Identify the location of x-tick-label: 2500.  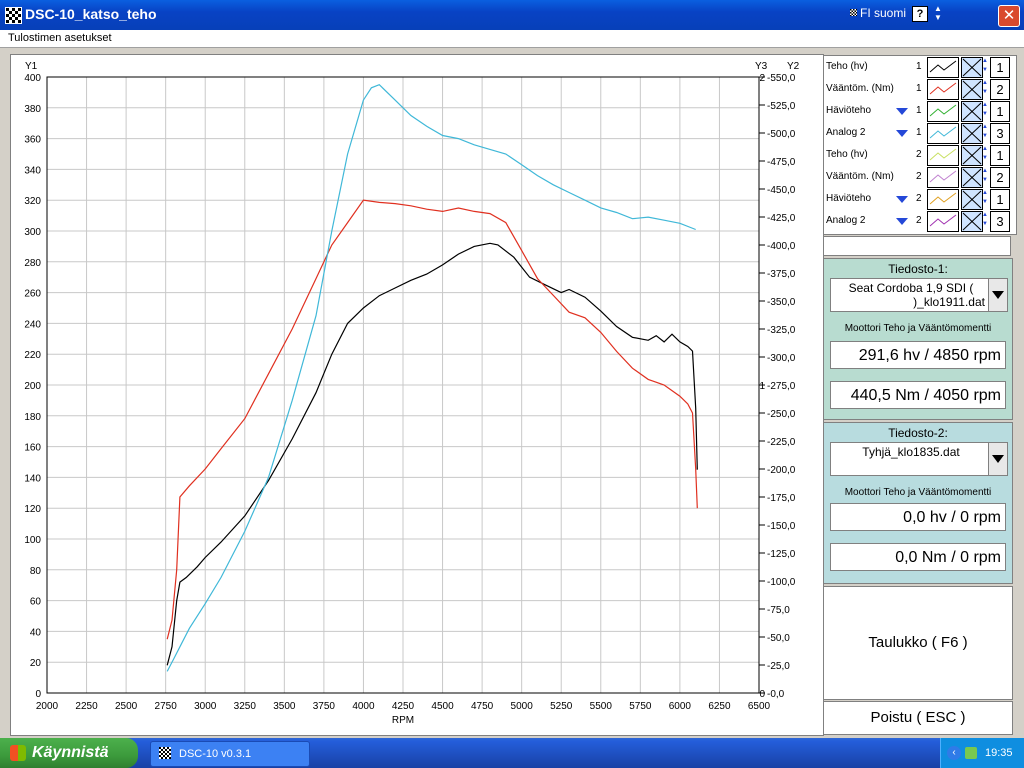
(126, 706).